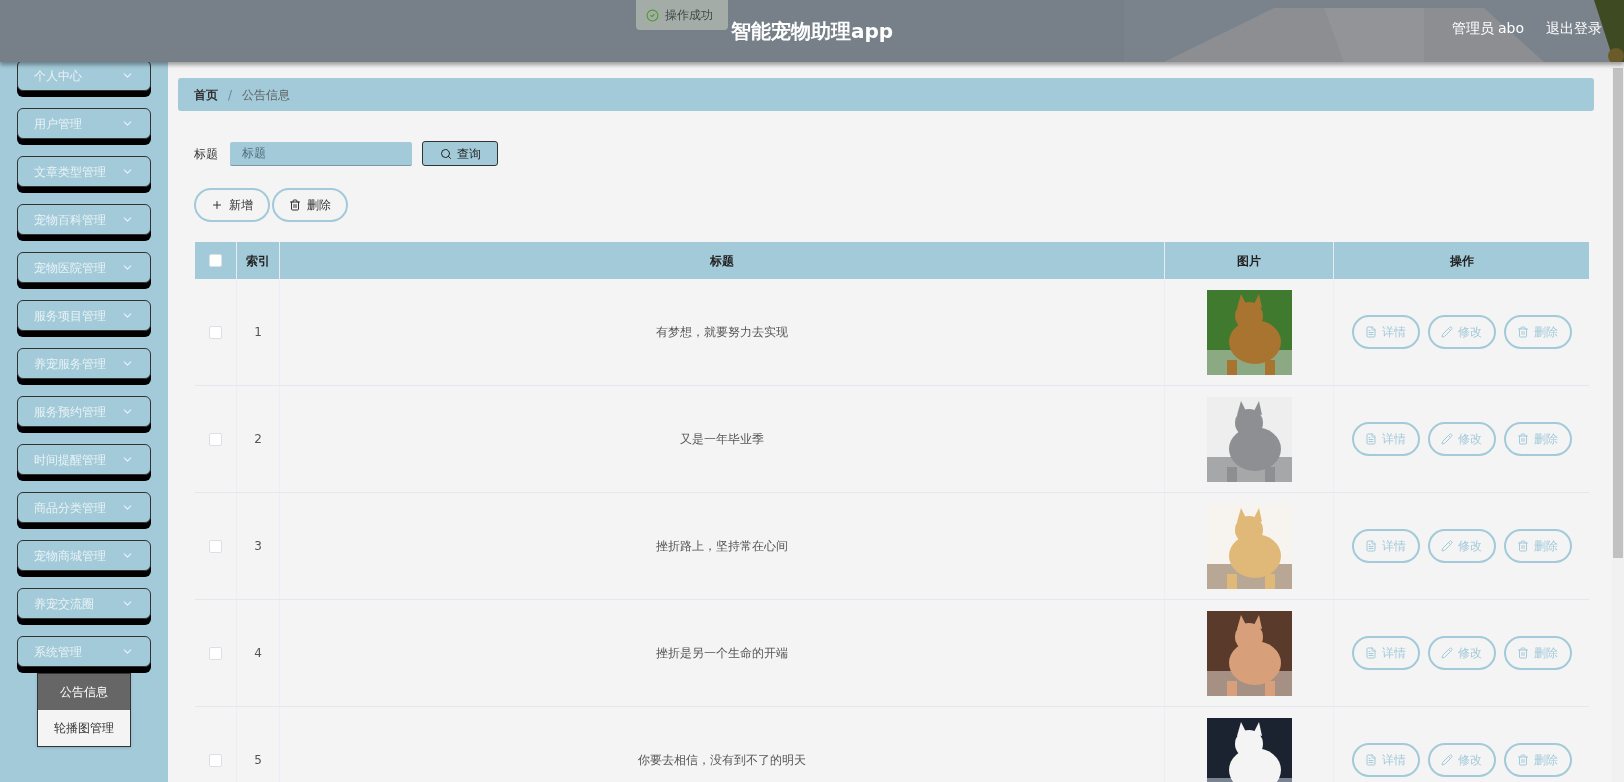 The image size is (1624, 782). What do you see at coordinates (258, 760) in the screenshot?
I see `table-cell-text: 5` at bounding box center [258, 760].